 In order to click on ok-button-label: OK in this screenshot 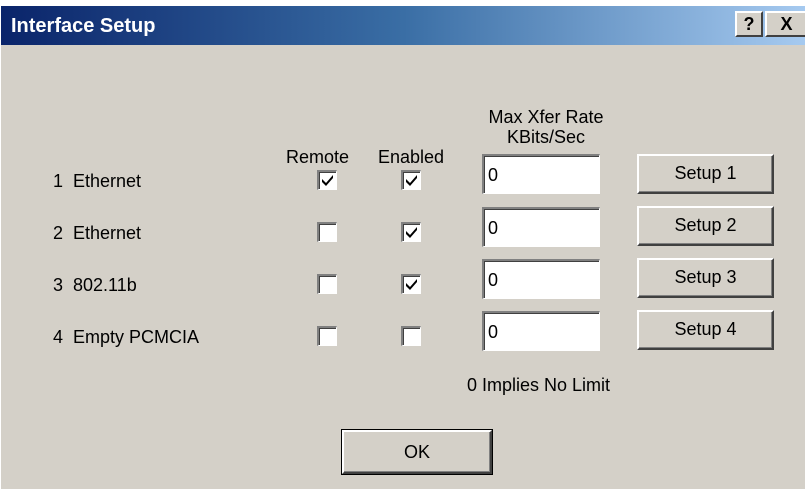, I will do `click(417, 452)`.